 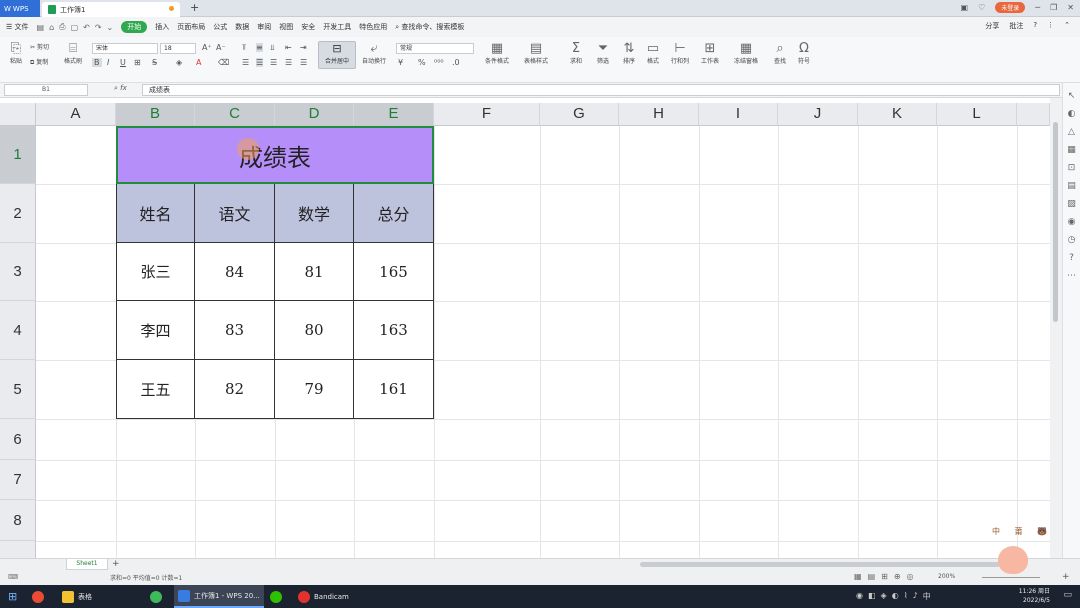 I want to click on align-top-icon: ⫪, so click(x=244, y=48).